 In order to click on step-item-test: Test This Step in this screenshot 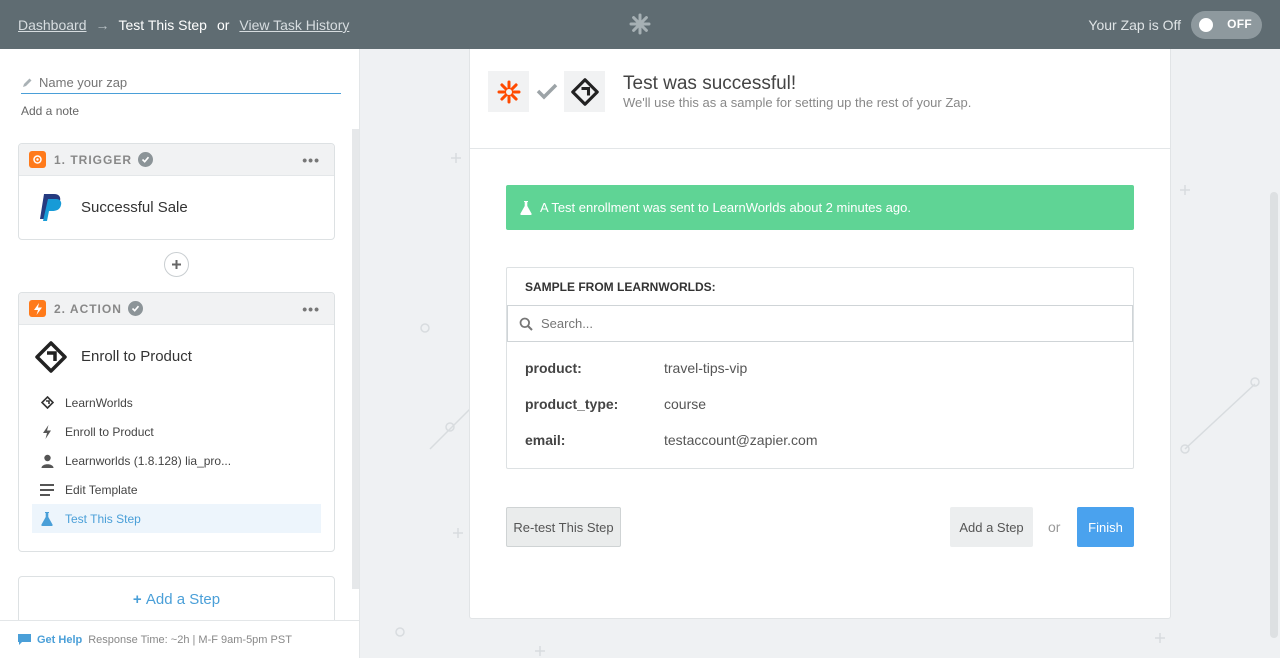, I will do `click(176, 518)`.